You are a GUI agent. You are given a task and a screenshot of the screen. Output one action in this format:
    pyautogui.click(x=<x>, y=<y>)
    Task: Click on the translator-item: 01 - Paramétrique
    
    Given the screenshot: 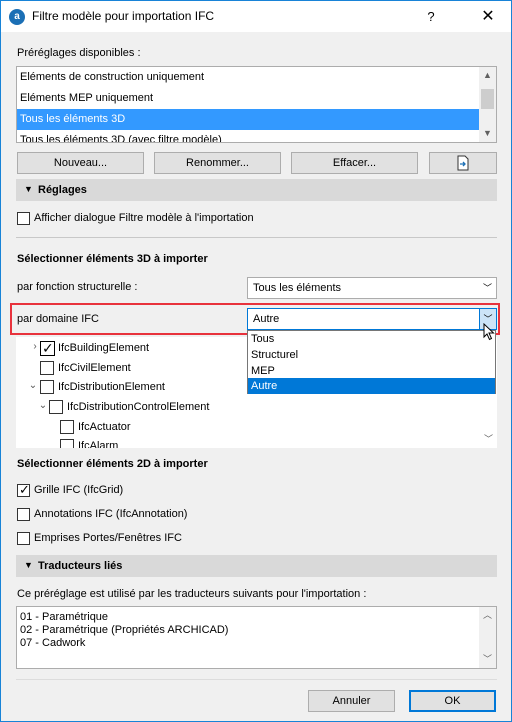 What is the action you would take?
    pyautogui.click(x=64, y=617)
    